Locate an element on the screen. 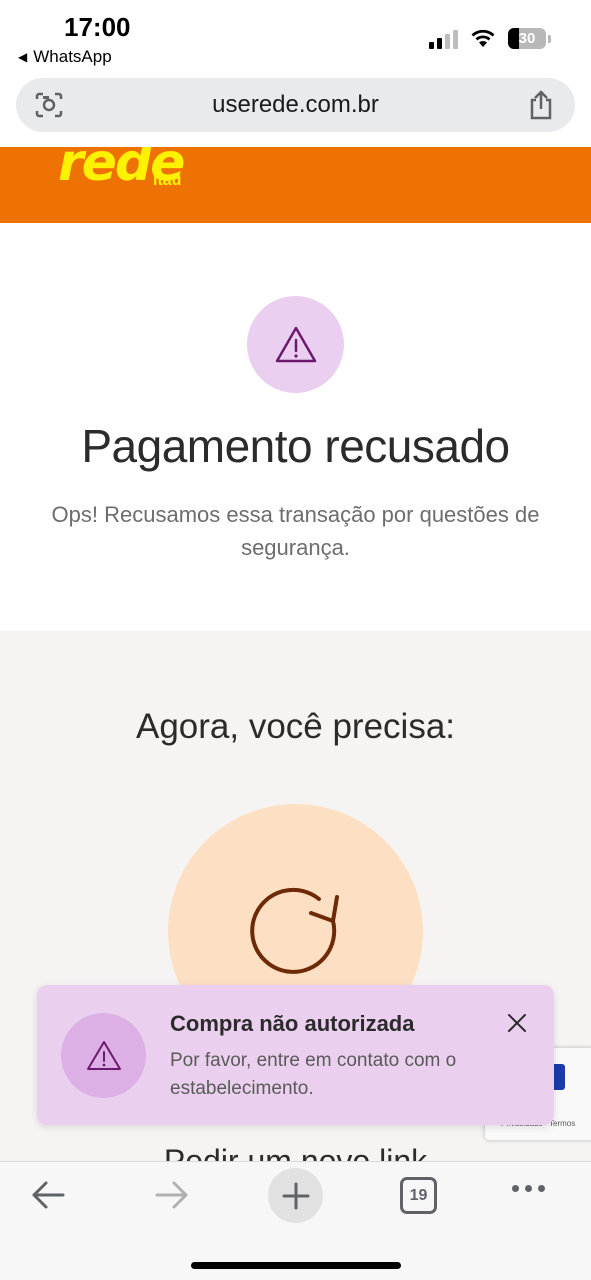  warning-badge is located at coordinates (295, 344).